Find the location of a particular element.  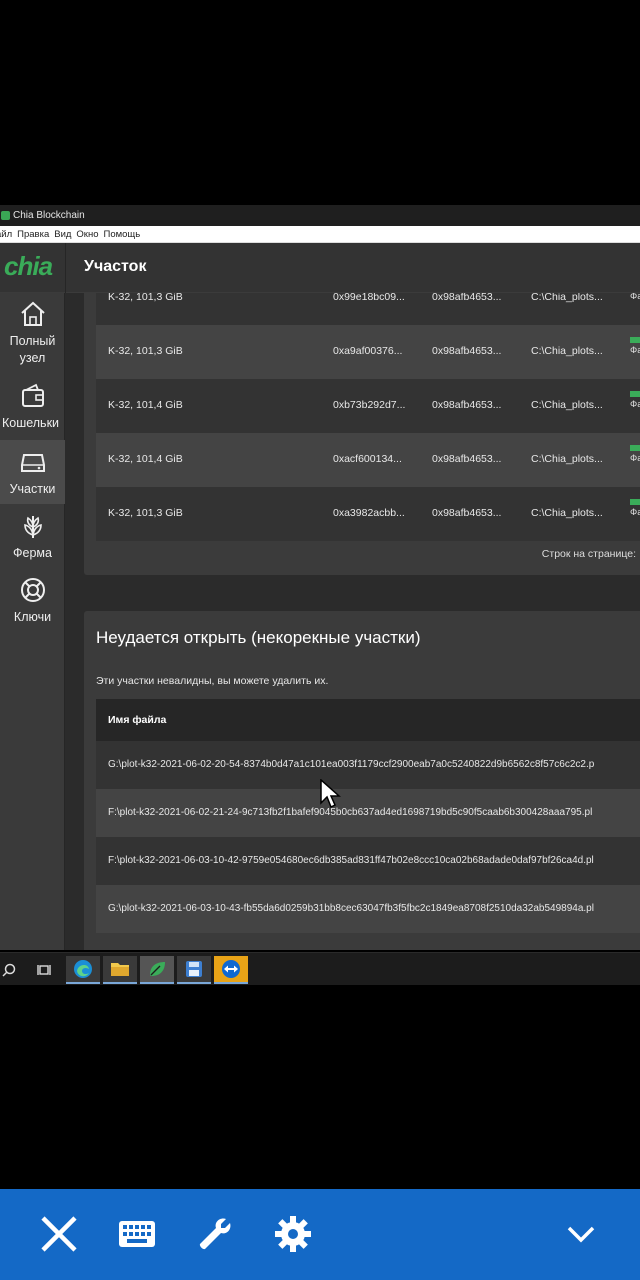

menu-help: Помощь is located at coordinates (122, 234).